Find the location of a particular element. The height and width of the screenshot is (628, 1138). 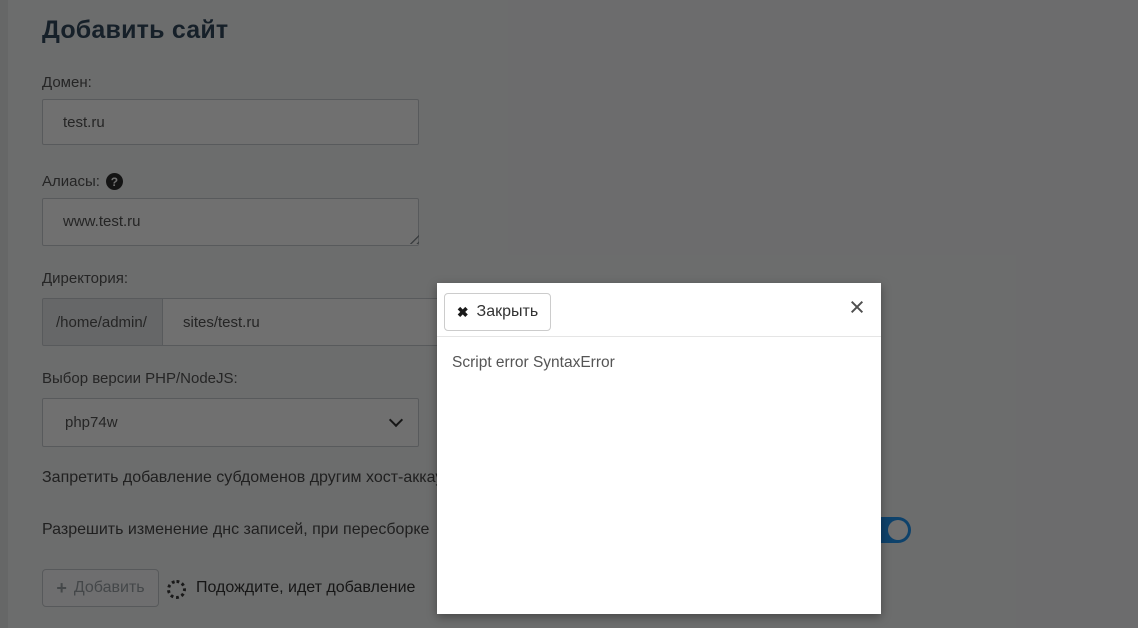

error-message-text: Script error SyntaxError is located at coordinates (533, 362).